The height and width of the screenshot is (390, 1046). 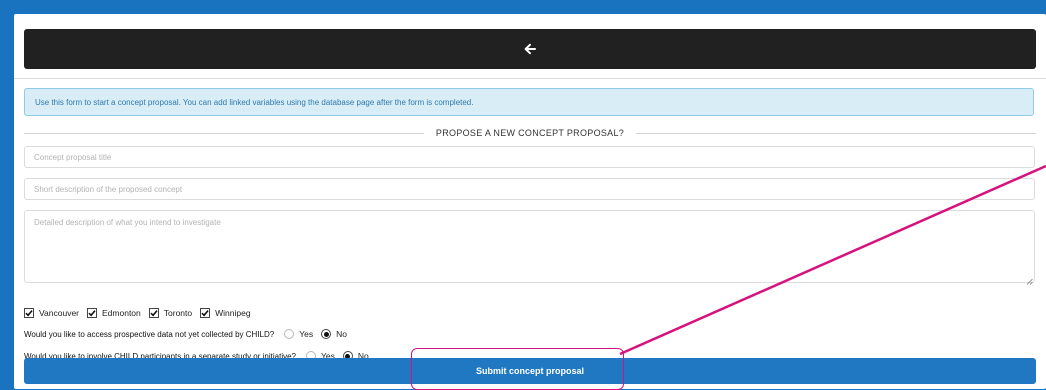 What do you see at coordinates (529, 189) in the screenshot?
I see `short-description-input` at bounding box center [529, 189].